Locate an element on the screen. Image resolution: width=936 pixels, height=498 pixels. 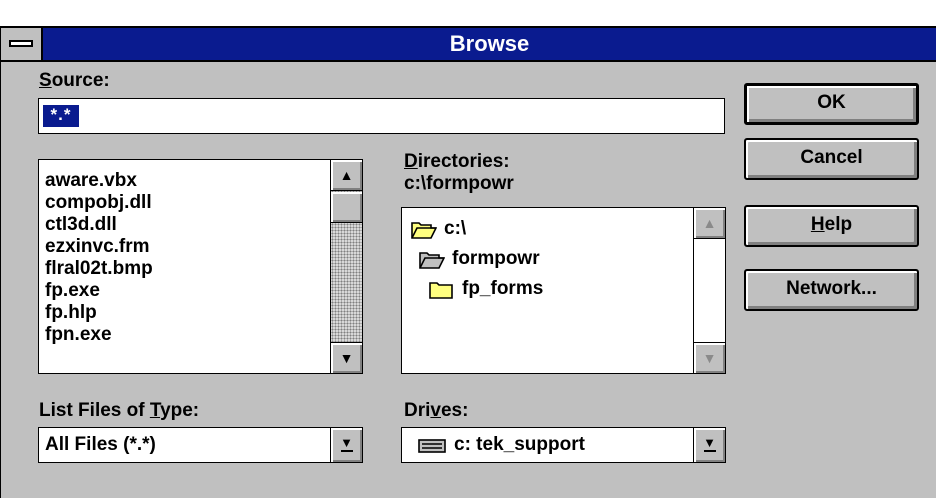
list-item: ezxinvc.frm is located at coordinates (97, 247).